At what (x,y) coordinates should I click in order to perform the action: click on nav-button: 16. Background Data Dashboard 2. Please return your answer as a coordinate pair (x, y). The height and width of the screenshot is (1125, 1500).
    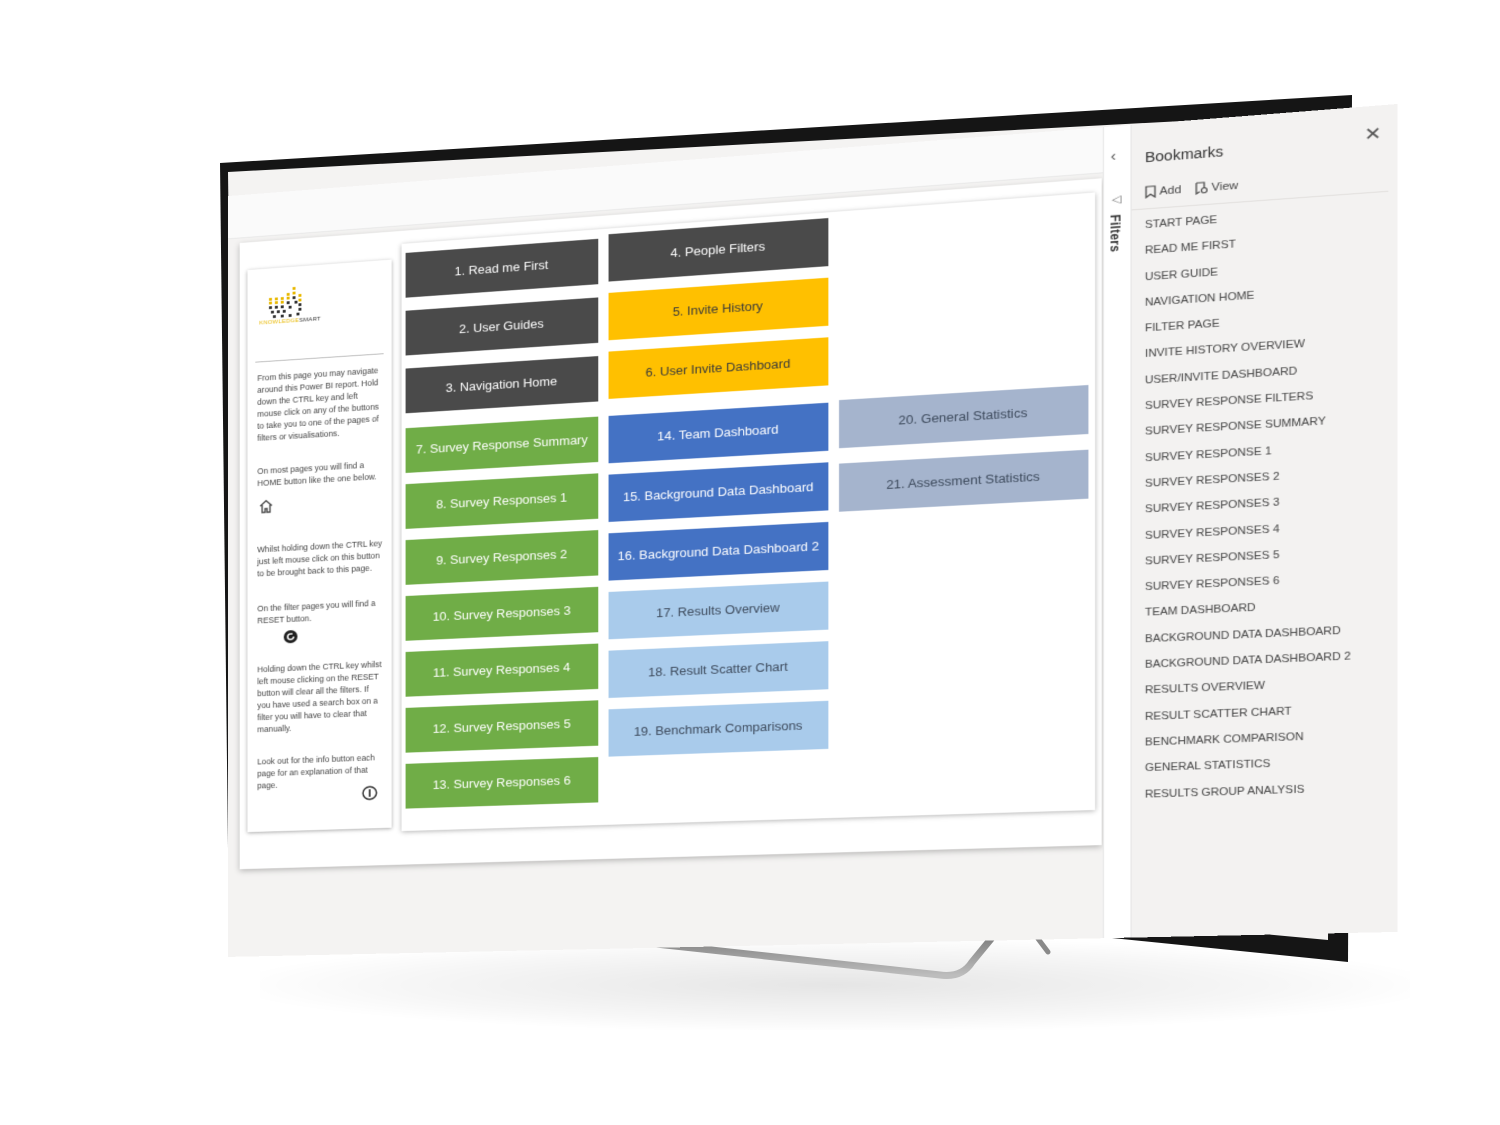
    Looking at the image, I should click on (718, 551).